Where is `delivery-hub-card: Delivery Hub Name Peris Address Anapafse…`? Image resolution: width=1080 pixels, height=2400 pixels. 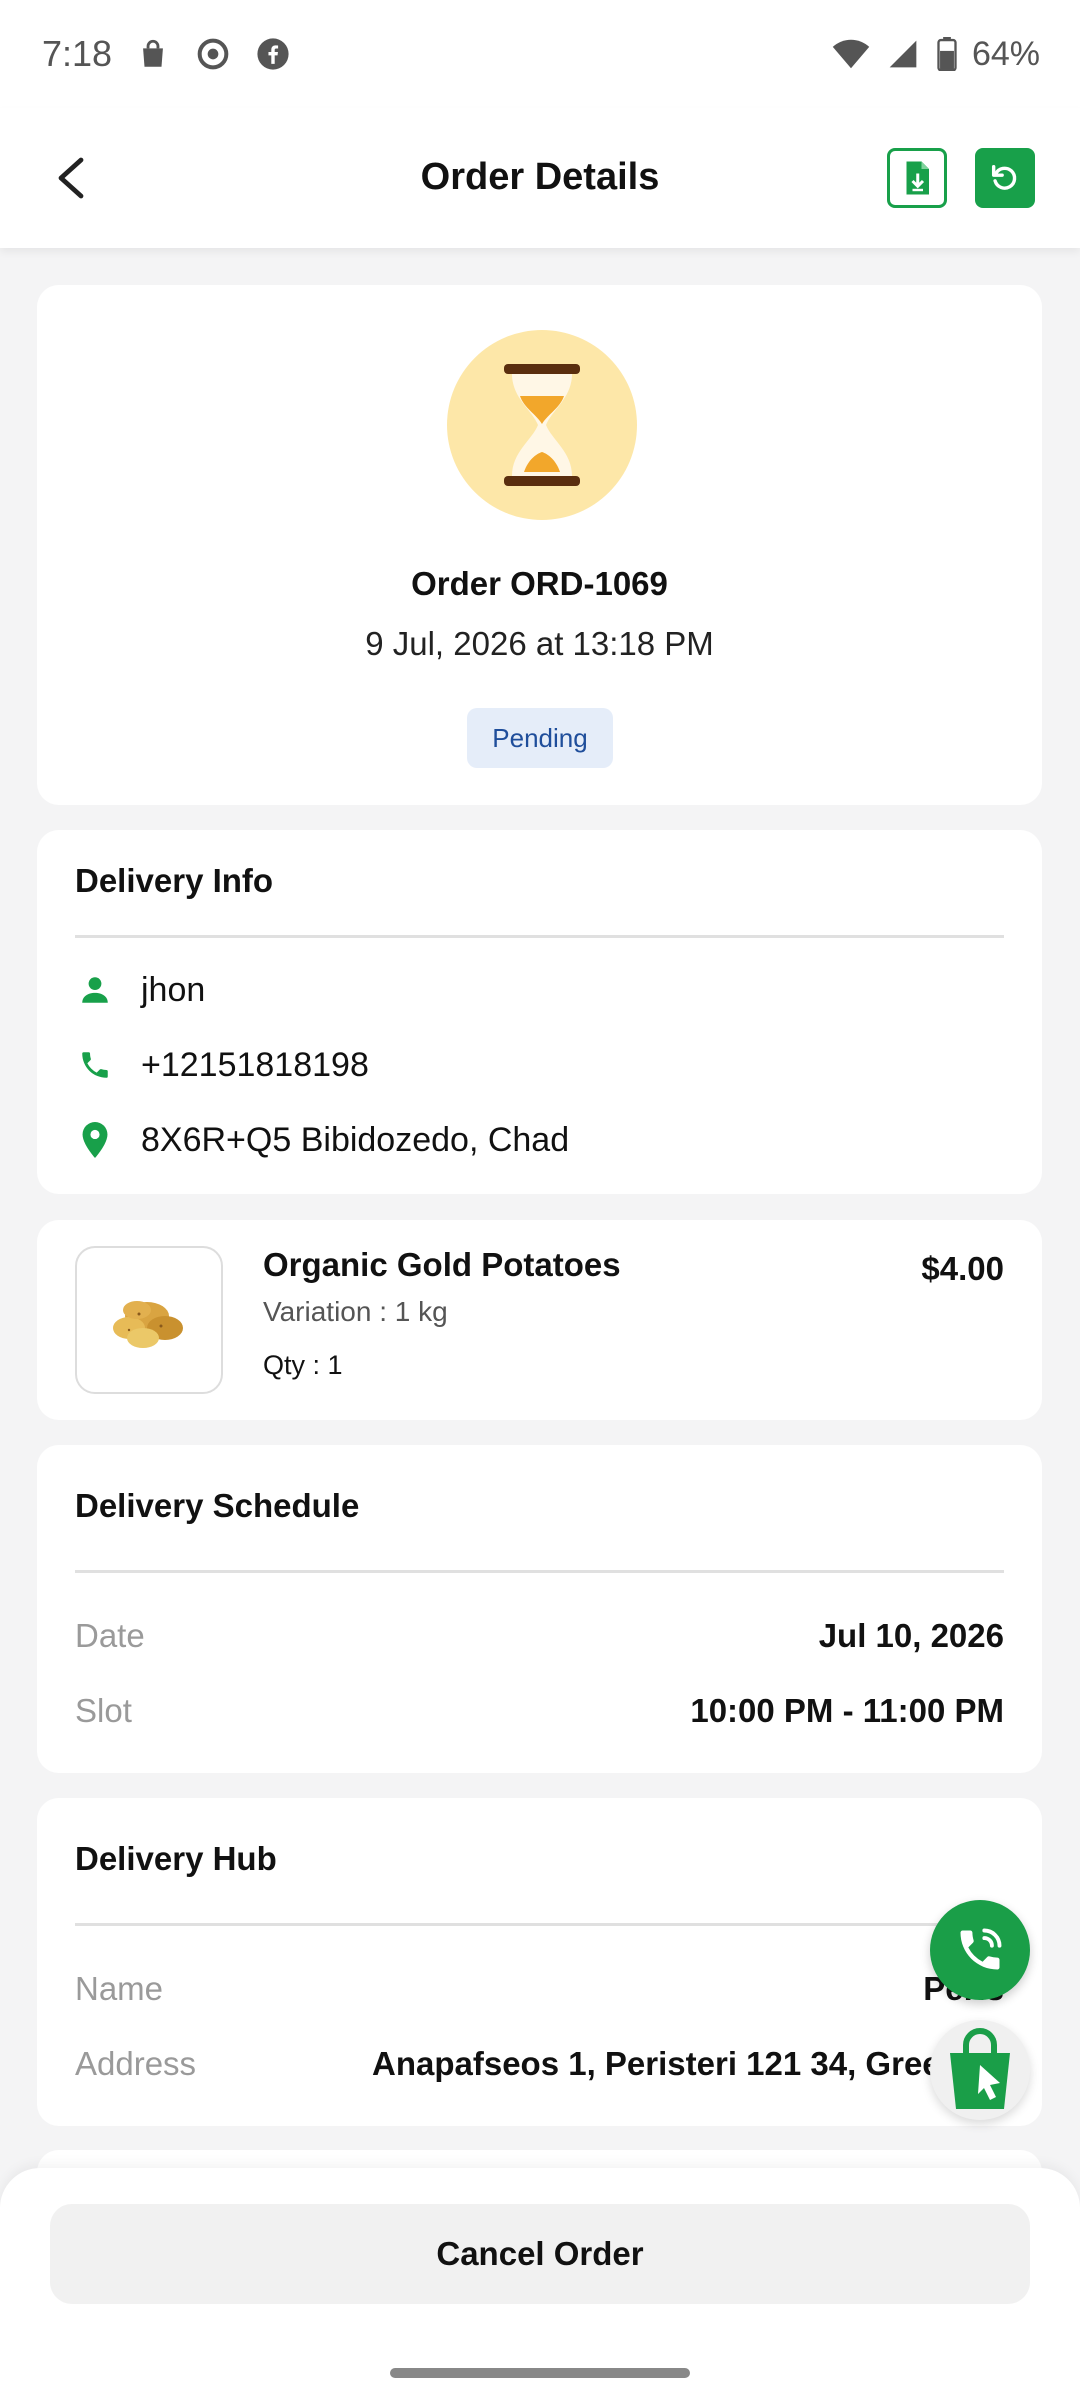 delivery-hub-card: Delivery Hub Name Peris Address Anapafse… is located at coordinates (539, 1962).